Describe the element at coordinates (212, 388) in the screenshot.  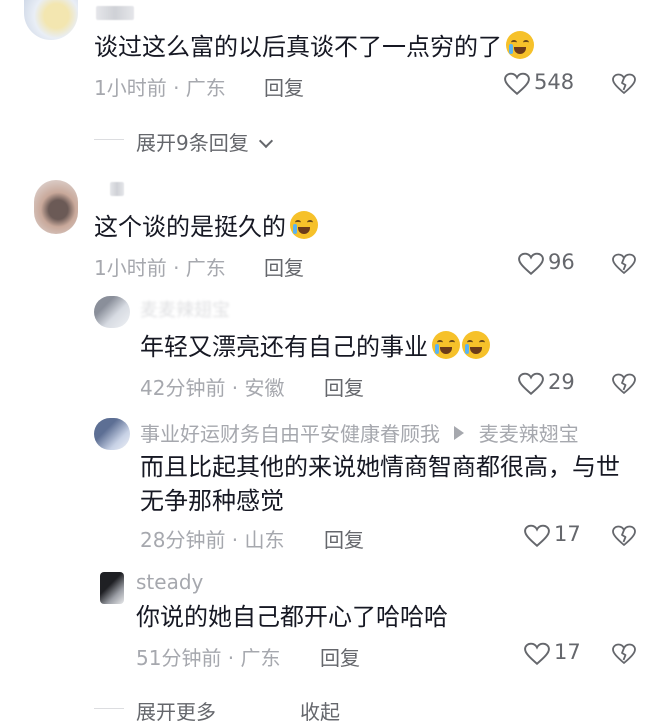
I see `reply-time-location: 42分钟前 · 安徽` at that location.